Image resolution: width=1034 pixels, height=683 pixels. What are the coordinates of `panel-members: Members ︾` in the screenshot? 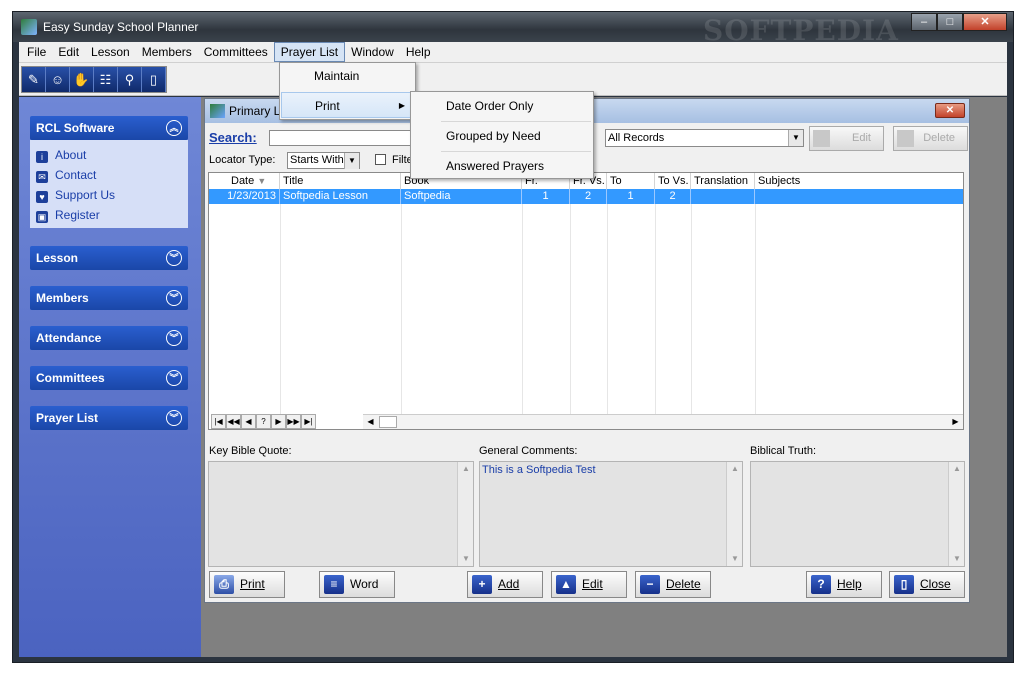 It's located at (109, 298).